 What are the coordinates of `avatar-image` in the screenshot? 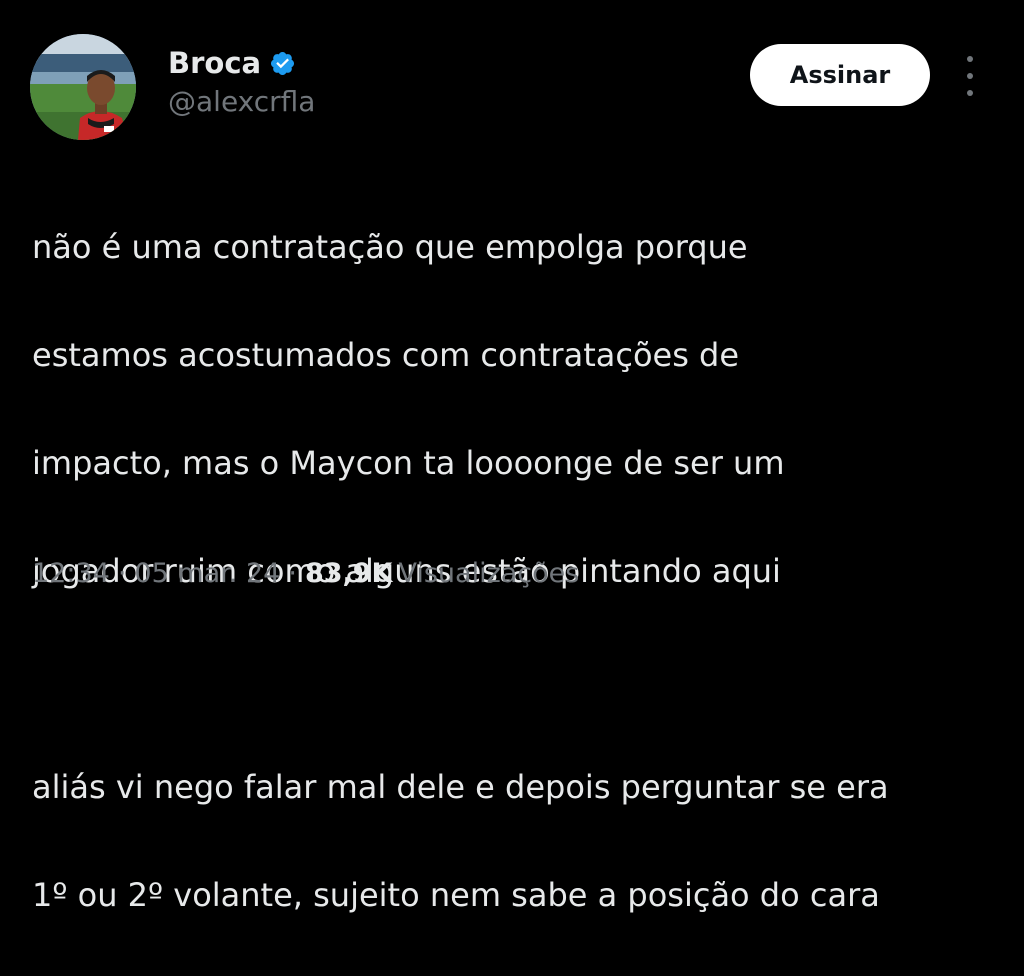 It's located at (83, 87).